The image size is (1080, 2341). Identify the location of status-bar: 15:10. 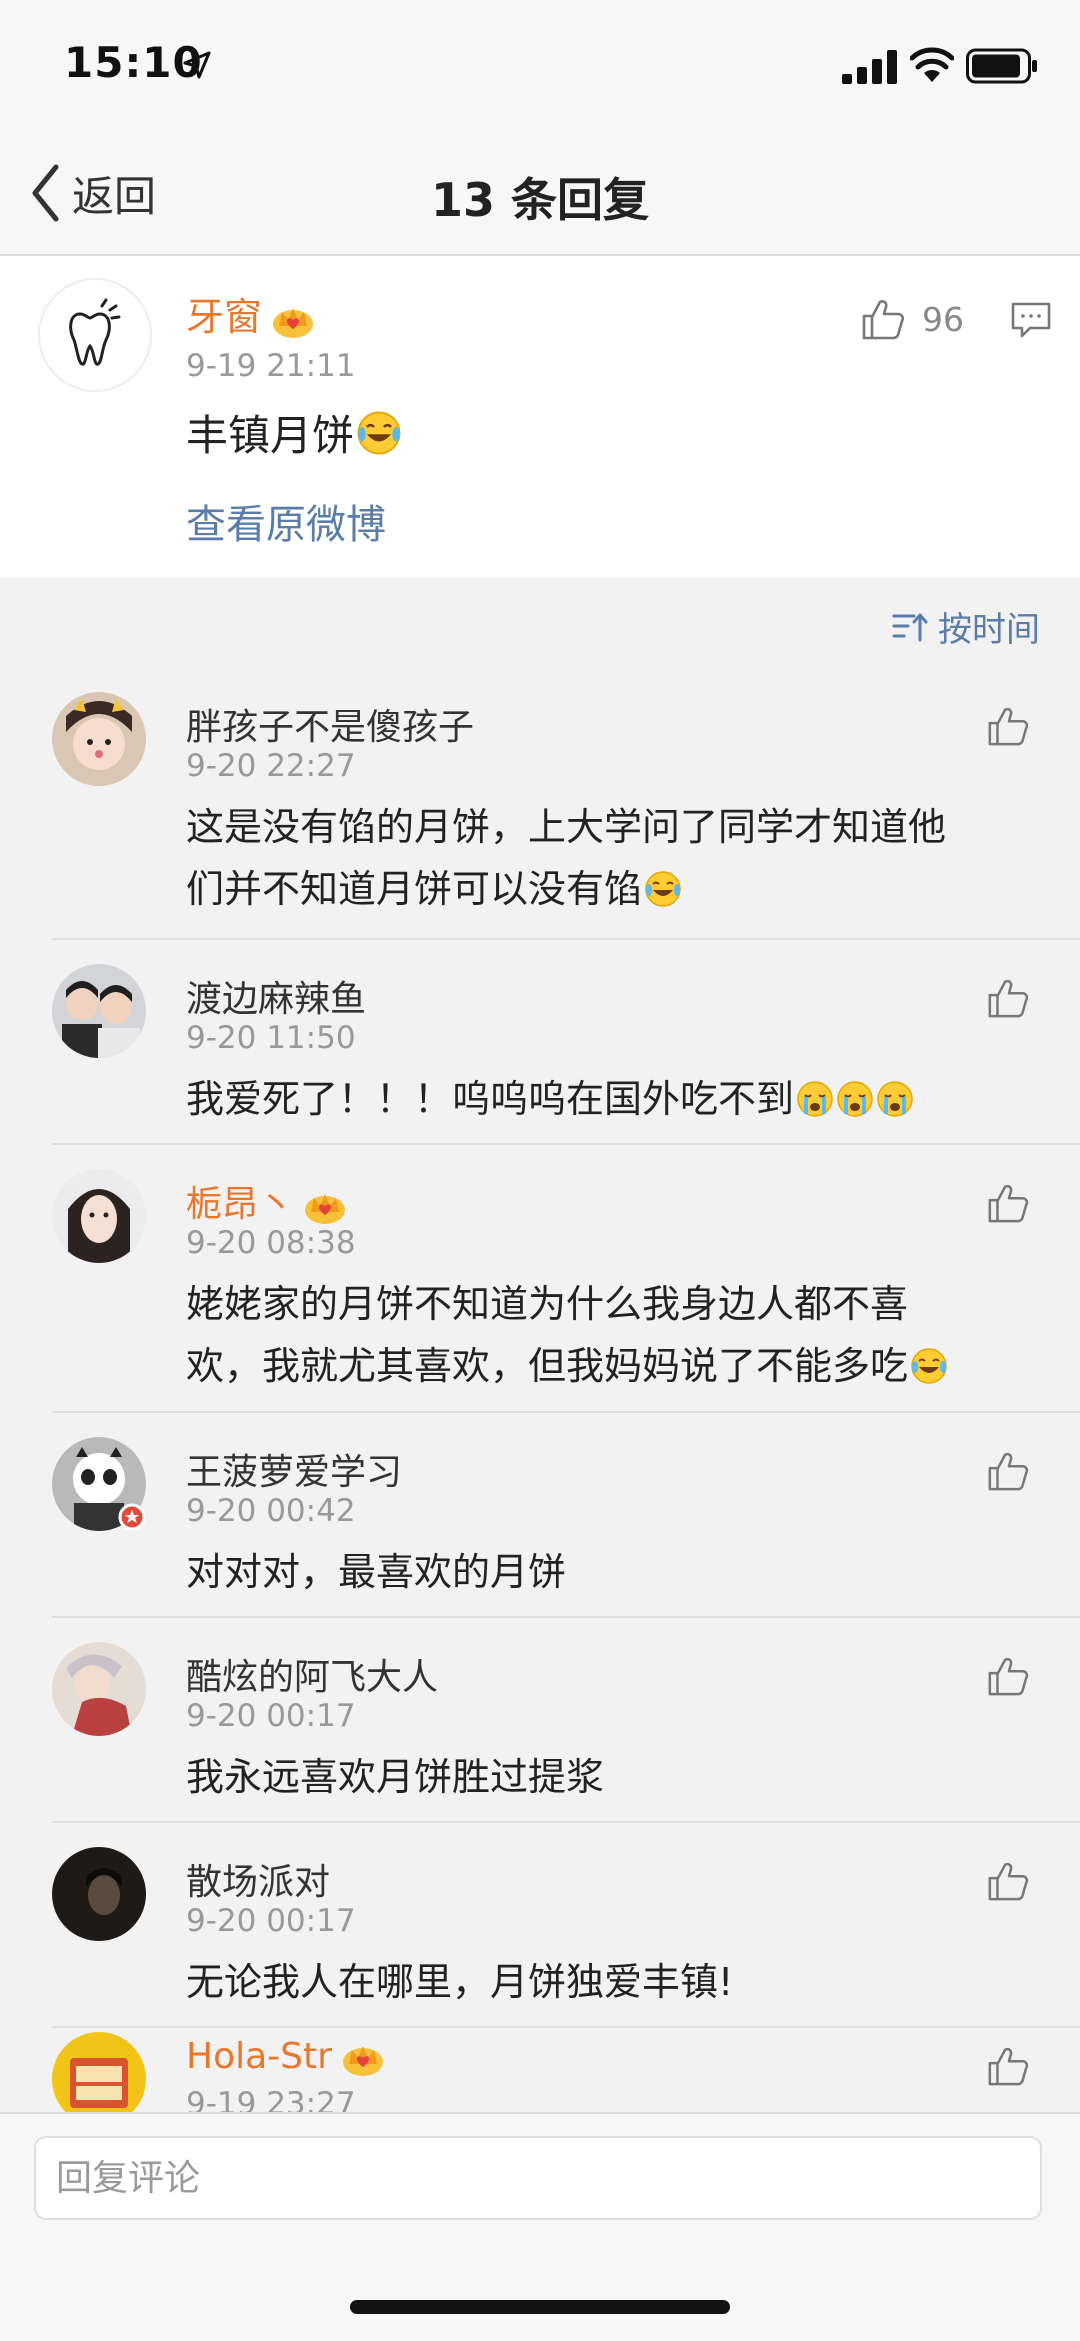
(540, 65).